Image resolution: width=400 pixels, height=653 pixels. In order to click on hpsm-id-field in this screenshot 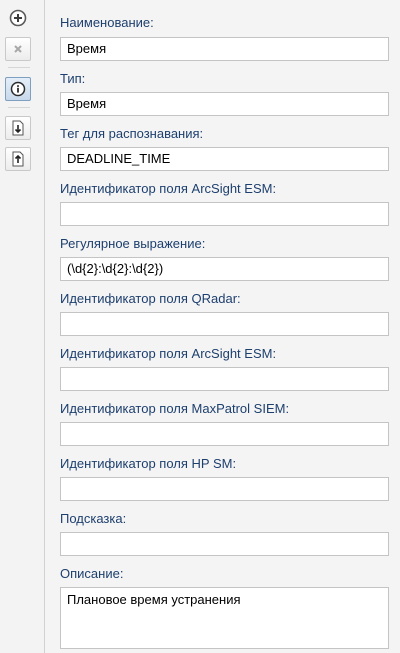, I will do `click(224, 489)`.